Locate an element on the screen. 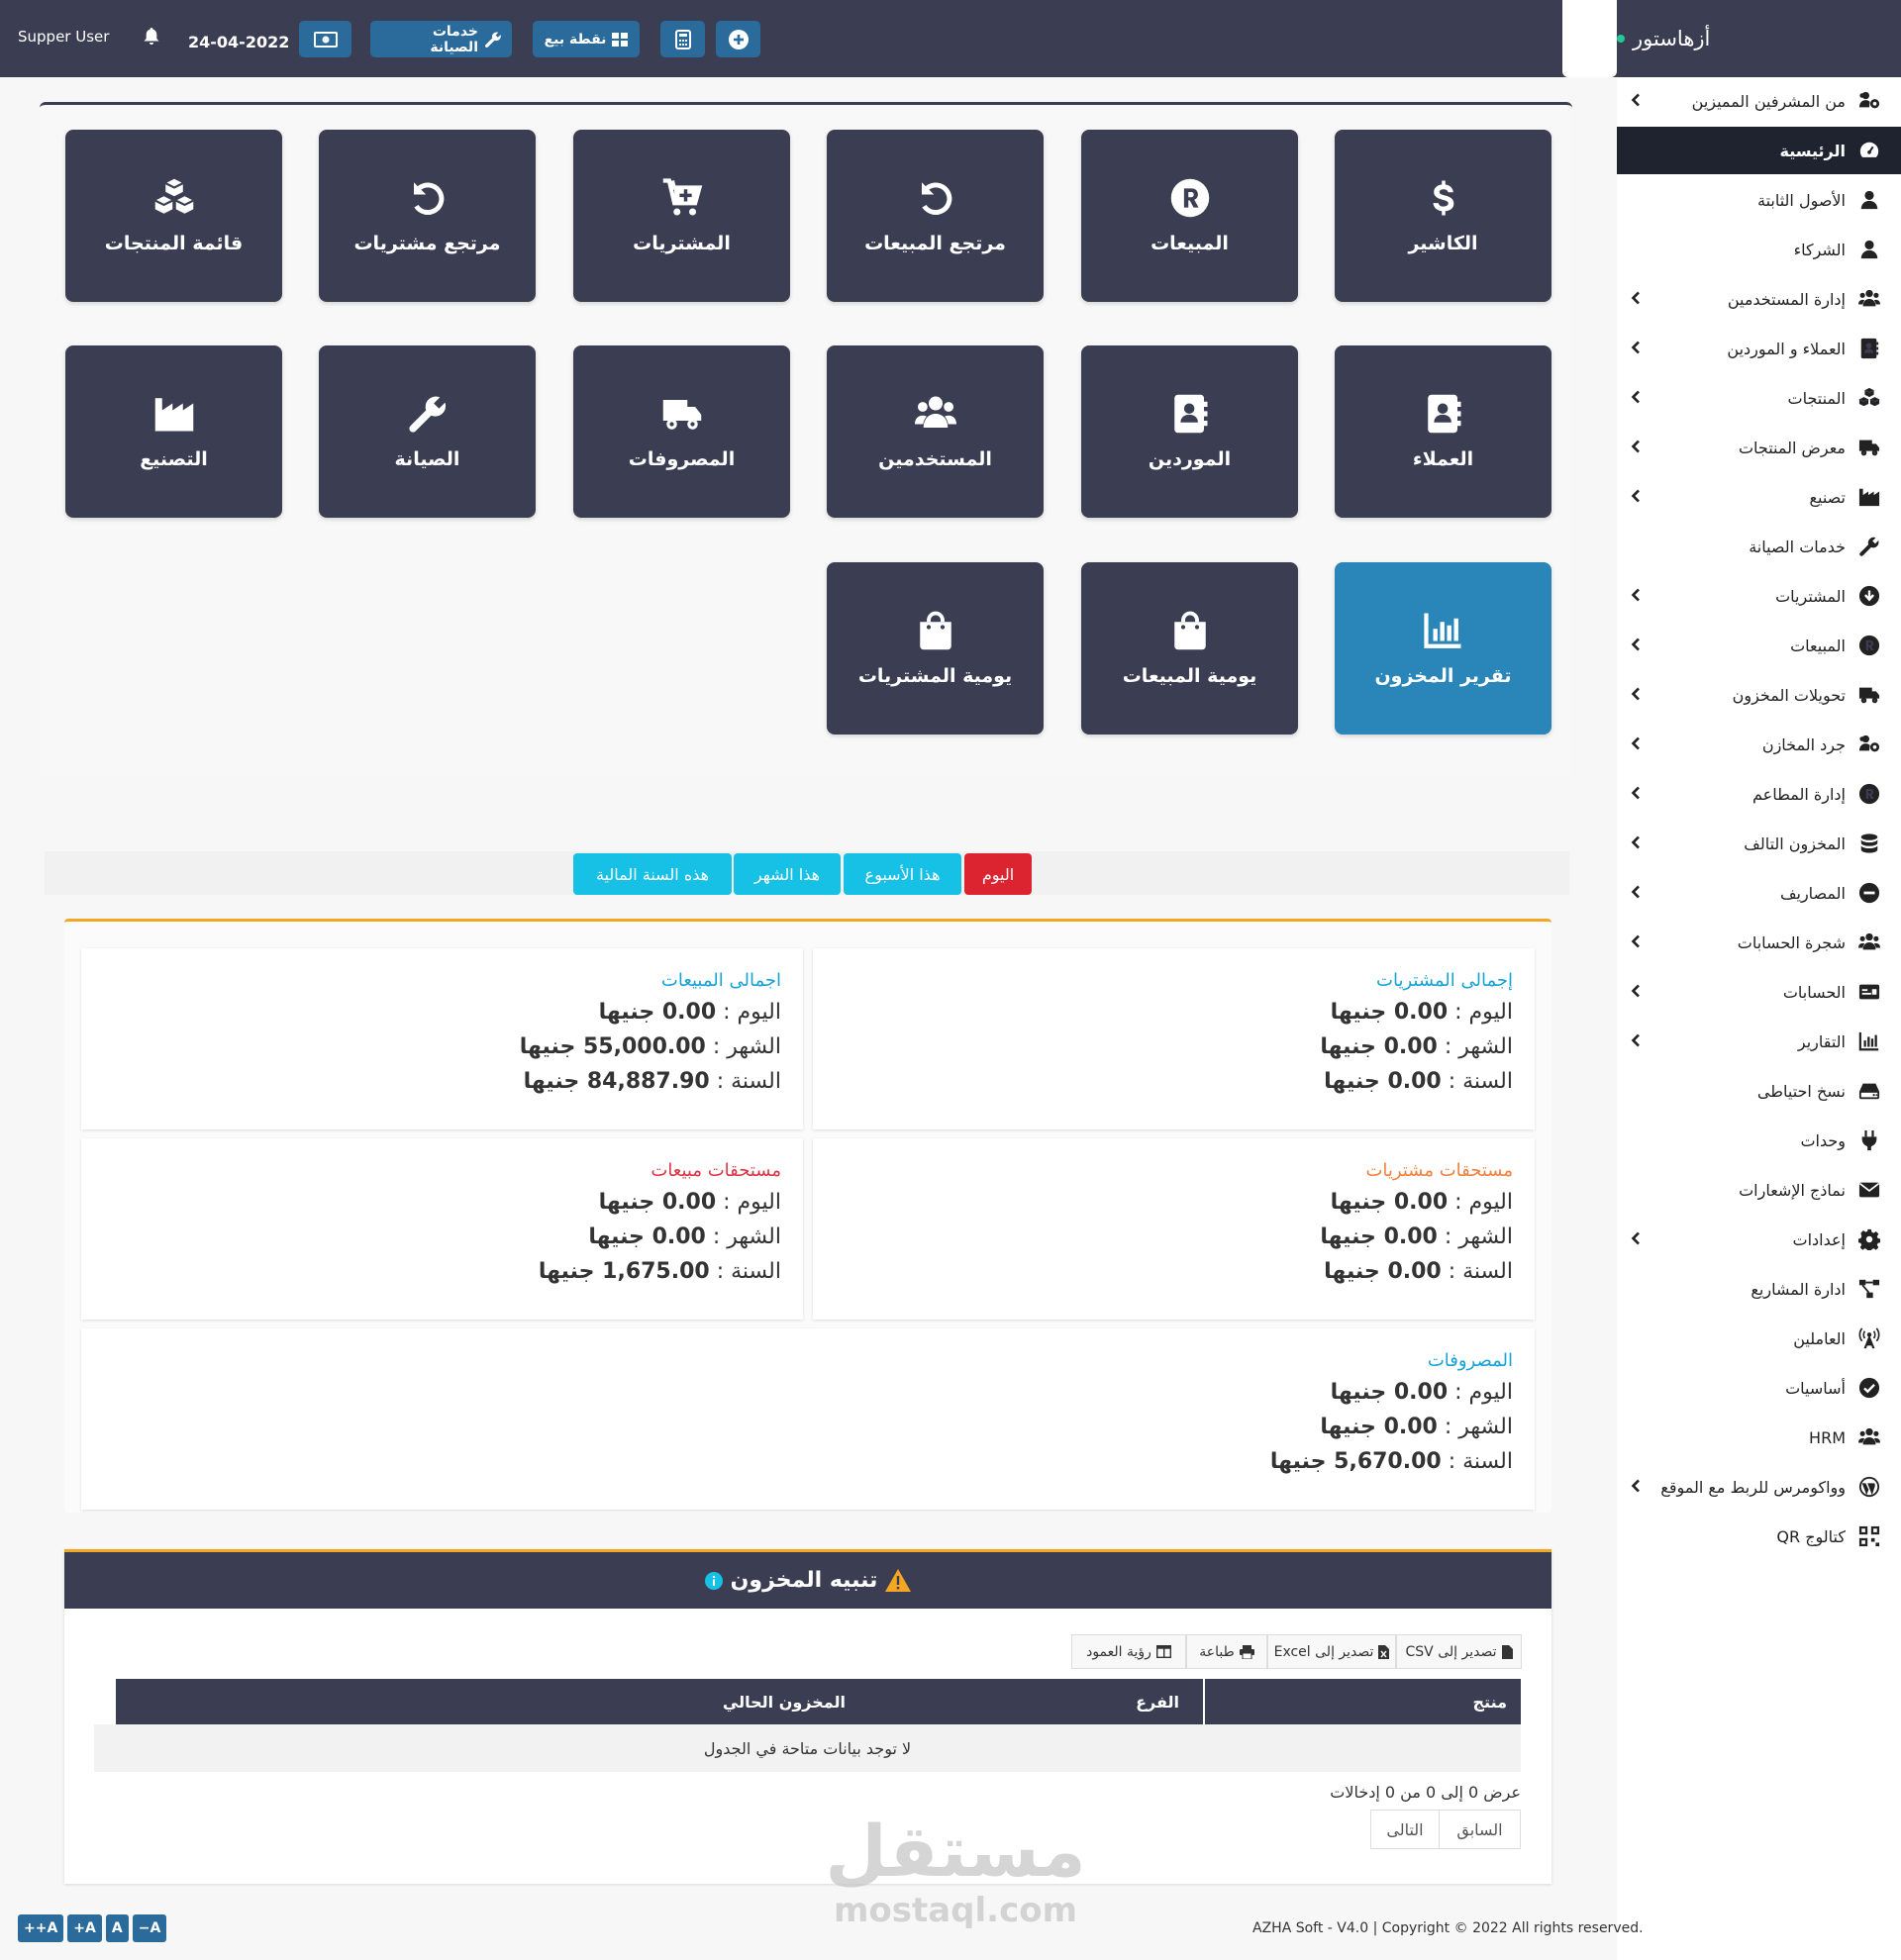 The height and width of the screenshot is (1960, 1901). cubes-icon is located at coordinates (174, 198).